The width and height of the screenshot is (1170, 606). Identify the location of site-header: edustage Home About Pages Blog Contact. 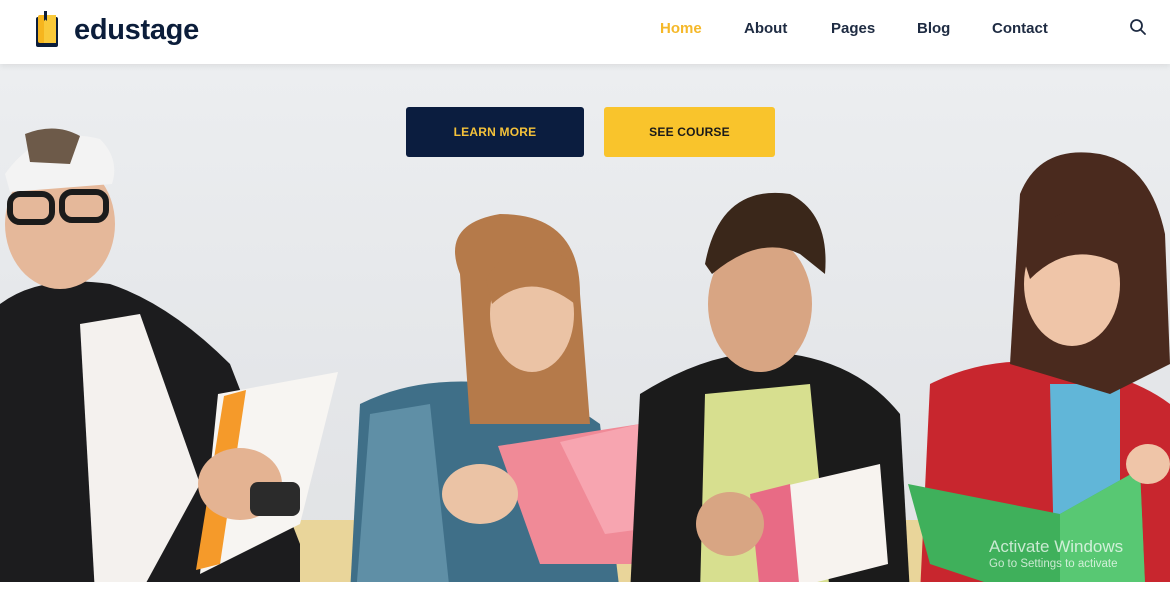
(585, 32).